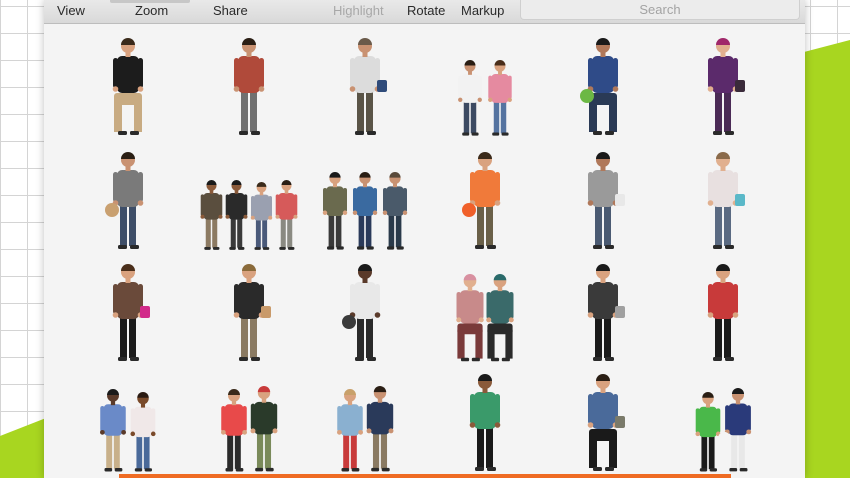 This screenshot has height=478, width=850. I want to click on figure-cell-woman-shopping-bag, so click(723, 201).